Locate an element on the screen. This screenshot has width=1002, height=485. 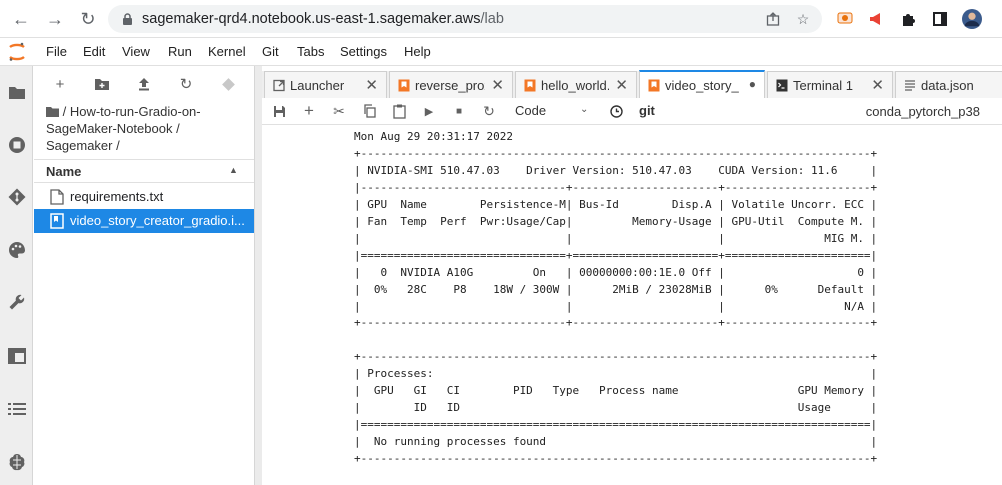
git-button: git is located at coordinates (647, 110).